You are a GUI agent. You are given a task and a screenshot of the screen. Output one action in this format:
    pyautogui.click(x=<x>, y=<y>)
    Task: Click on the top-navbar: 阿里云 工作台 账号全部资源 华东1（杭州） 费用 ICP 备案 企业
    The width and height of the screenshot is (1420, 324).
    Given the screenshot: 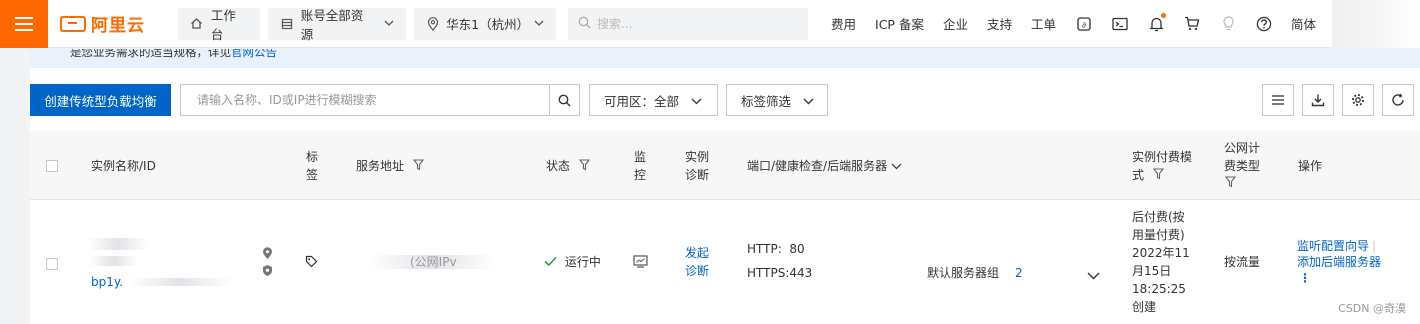 What is the action you would take?
    pyautogui.click(x=710, y=24)
    